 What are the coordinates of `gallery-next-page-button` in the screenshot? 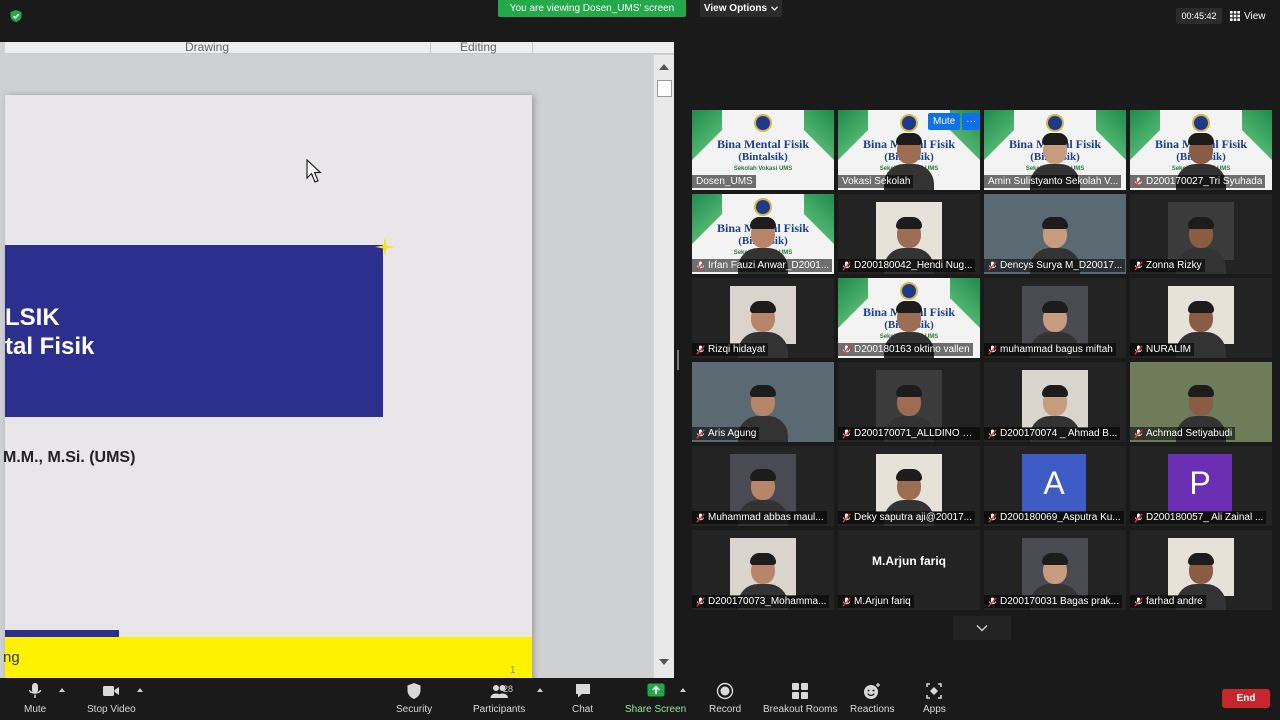 It's located at (982, 628).